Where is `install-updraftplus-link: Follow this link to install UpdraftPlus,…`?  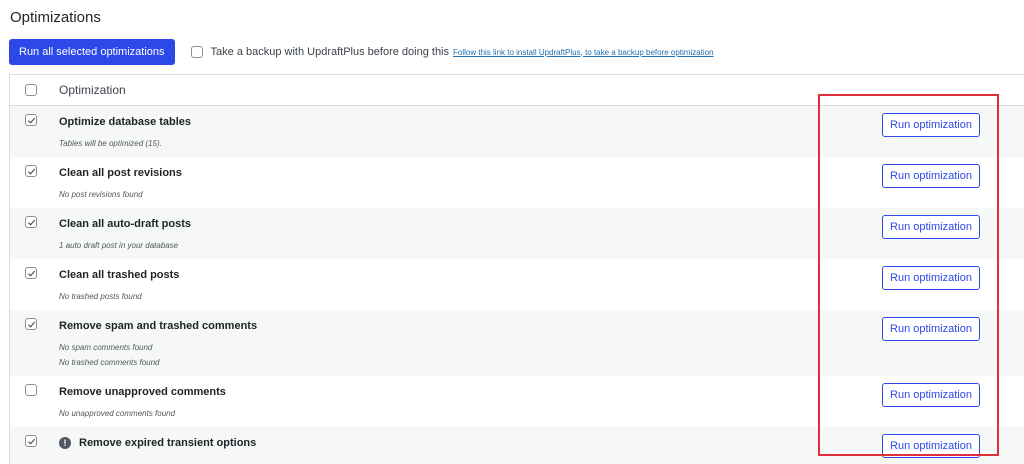 install-updraftplus-link: Follow this link to install UpdraftPlus,… is located at coordinates (583, 52).